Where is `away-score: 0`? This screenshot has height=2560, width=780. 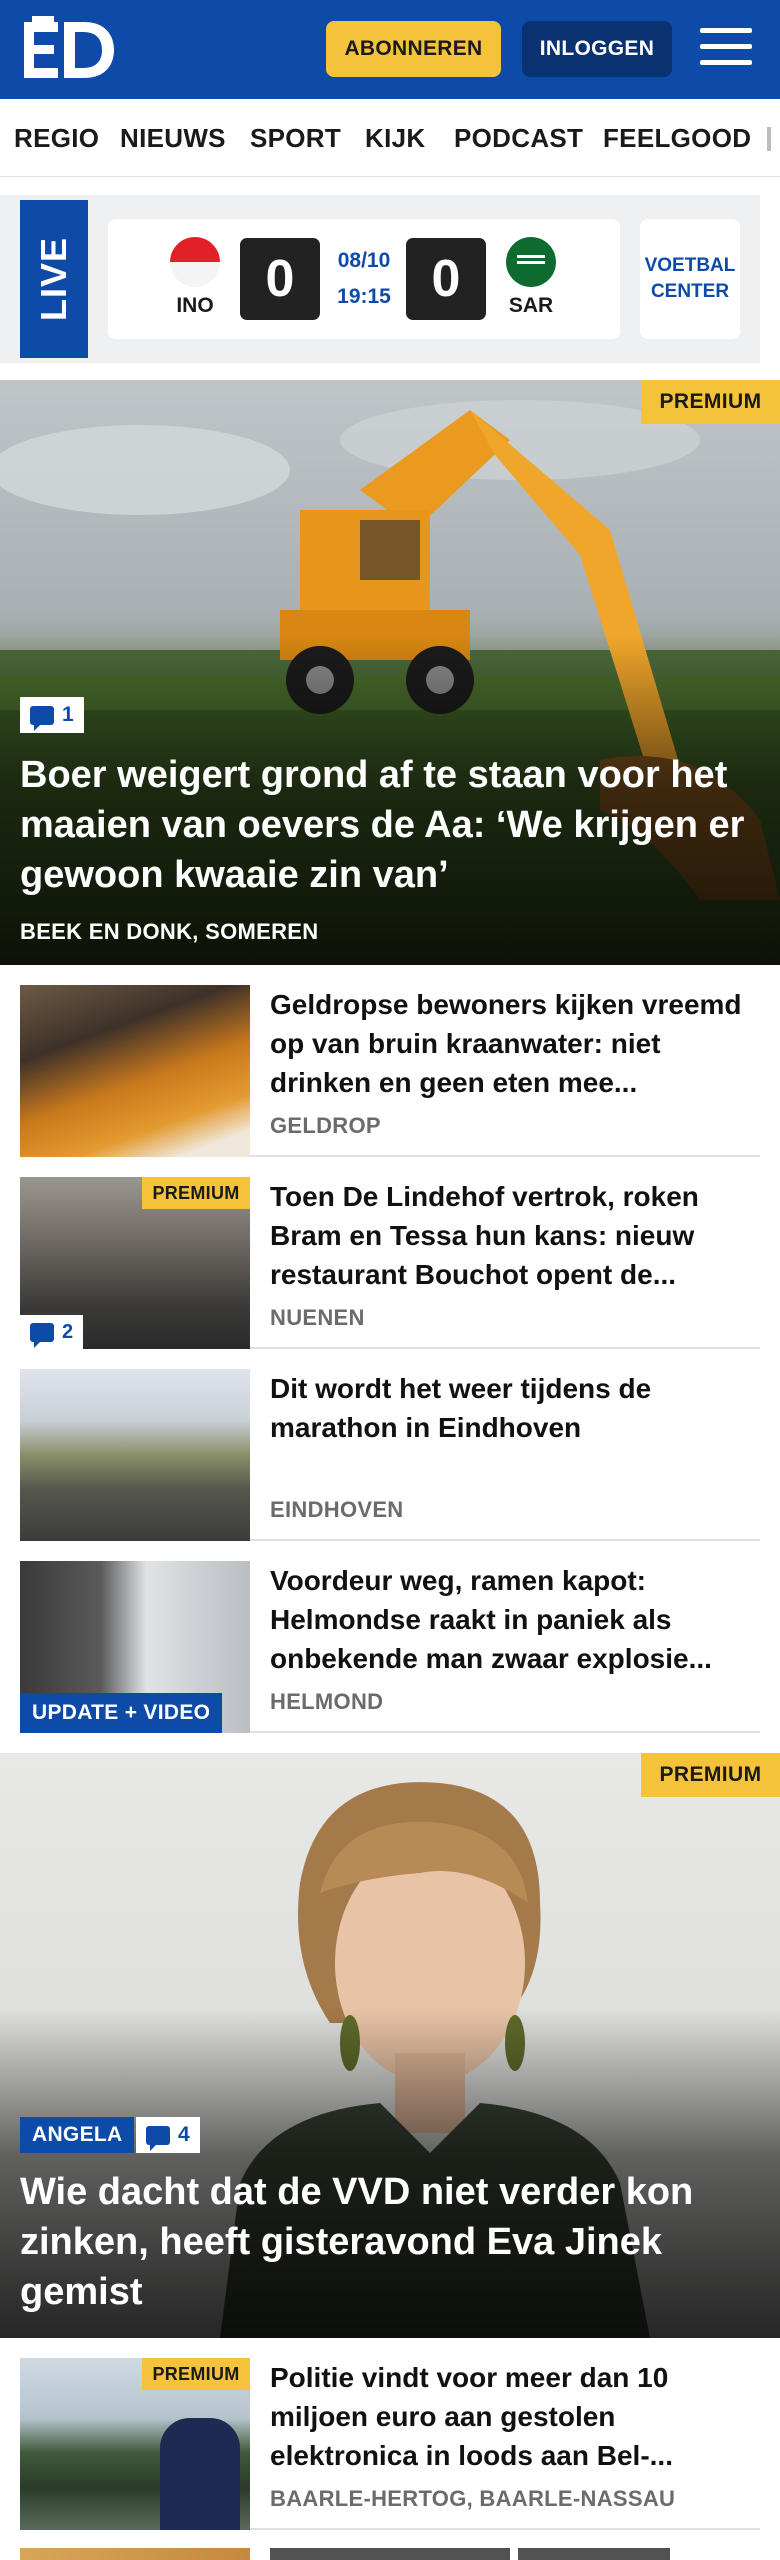
away-score: 0 is located at coordinates (446, 279).